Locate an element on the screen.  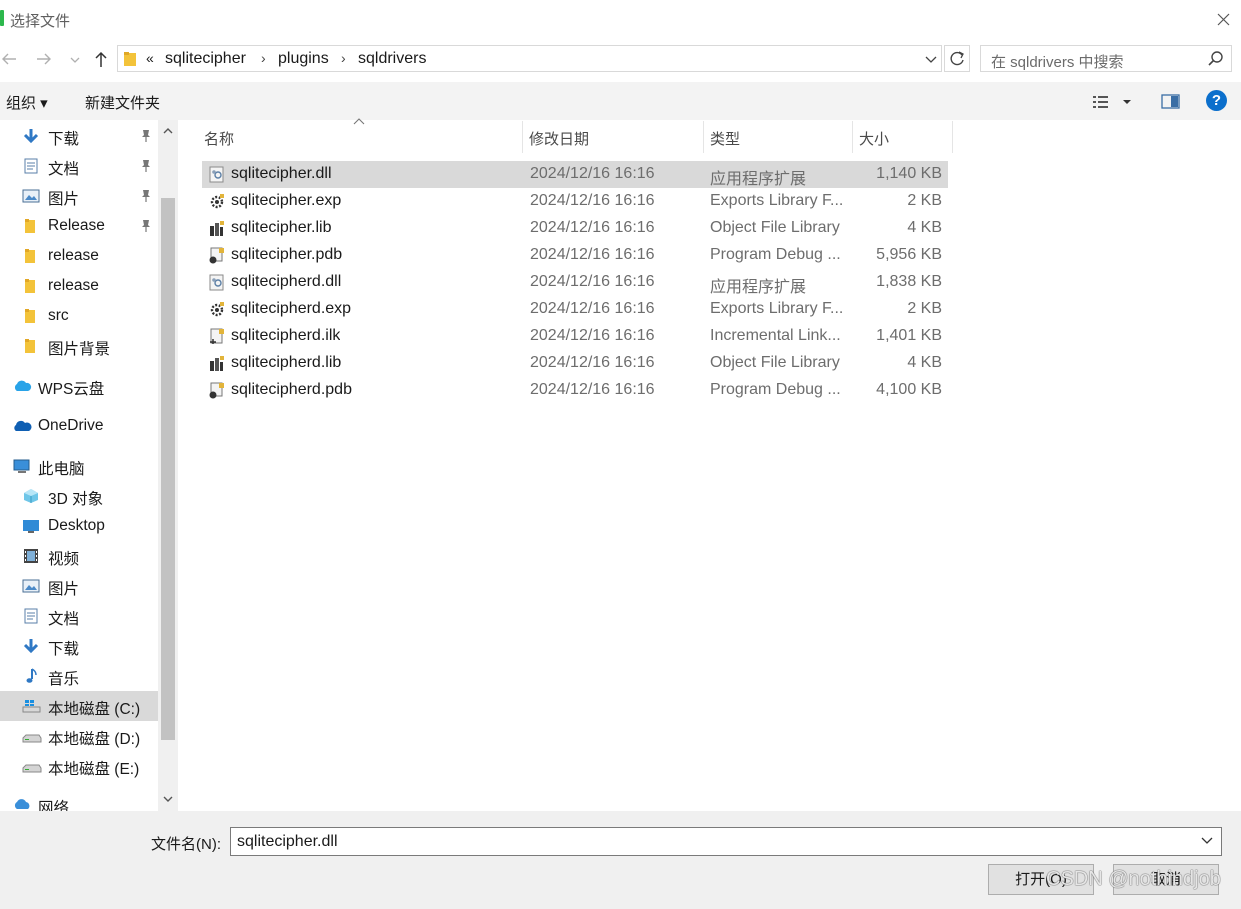
nav-item: 本地磁盘 (E:) is located at coordinates (79, 766).